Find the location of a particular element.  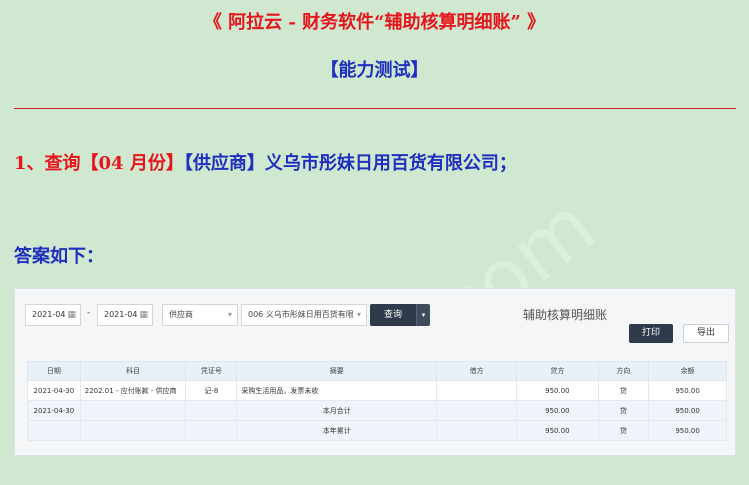

query-button: 查询 is located at coordinates (393, 315).